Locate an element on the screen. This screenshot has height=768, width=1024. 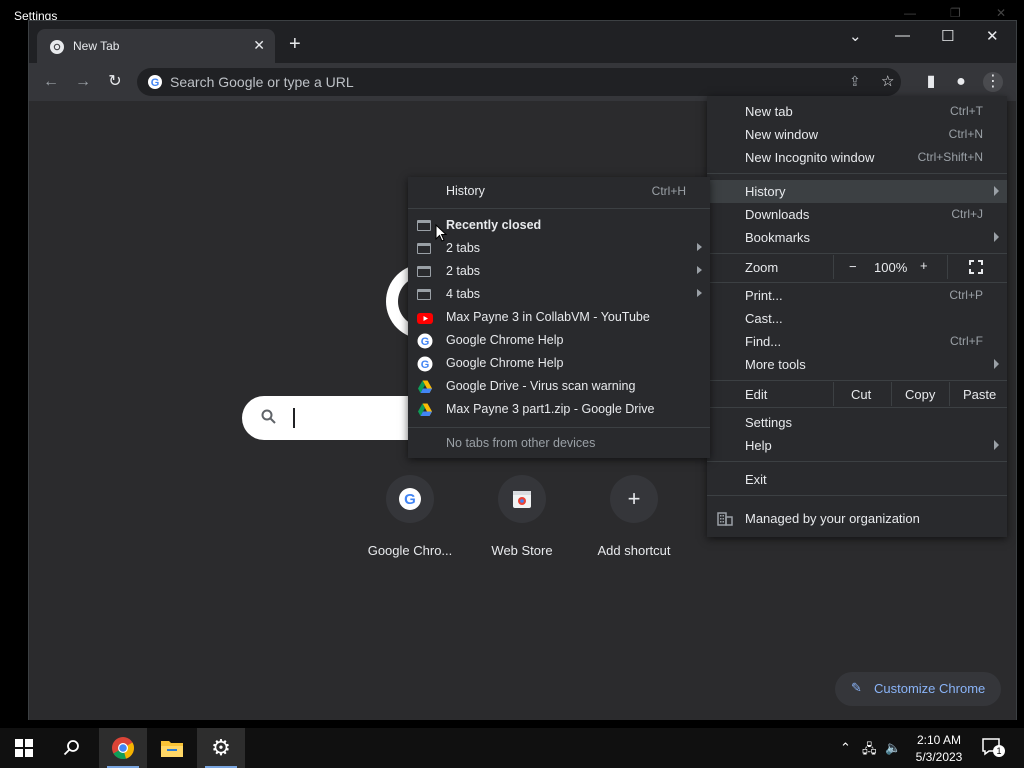
customize-chrome-button: ✎ Customize Chrome is located at coordinates (918, 689).